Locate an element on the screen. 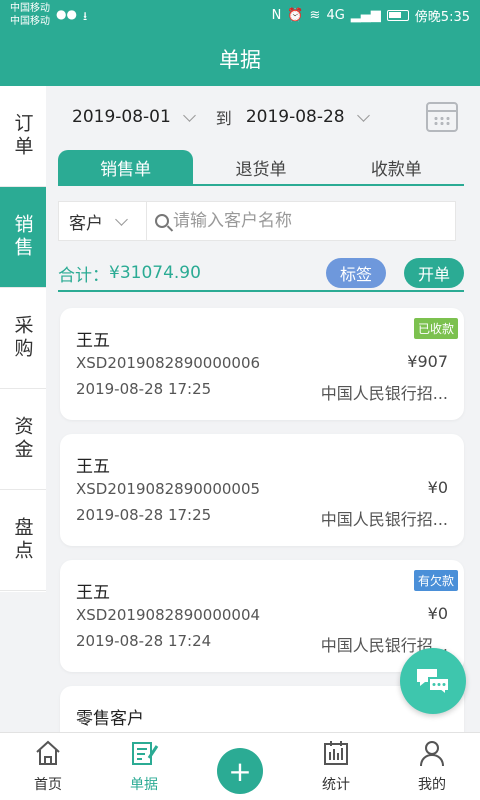 This screenshot has height=800, width=480. customer-name: 零售客户 is located at coordinates (110, 719).